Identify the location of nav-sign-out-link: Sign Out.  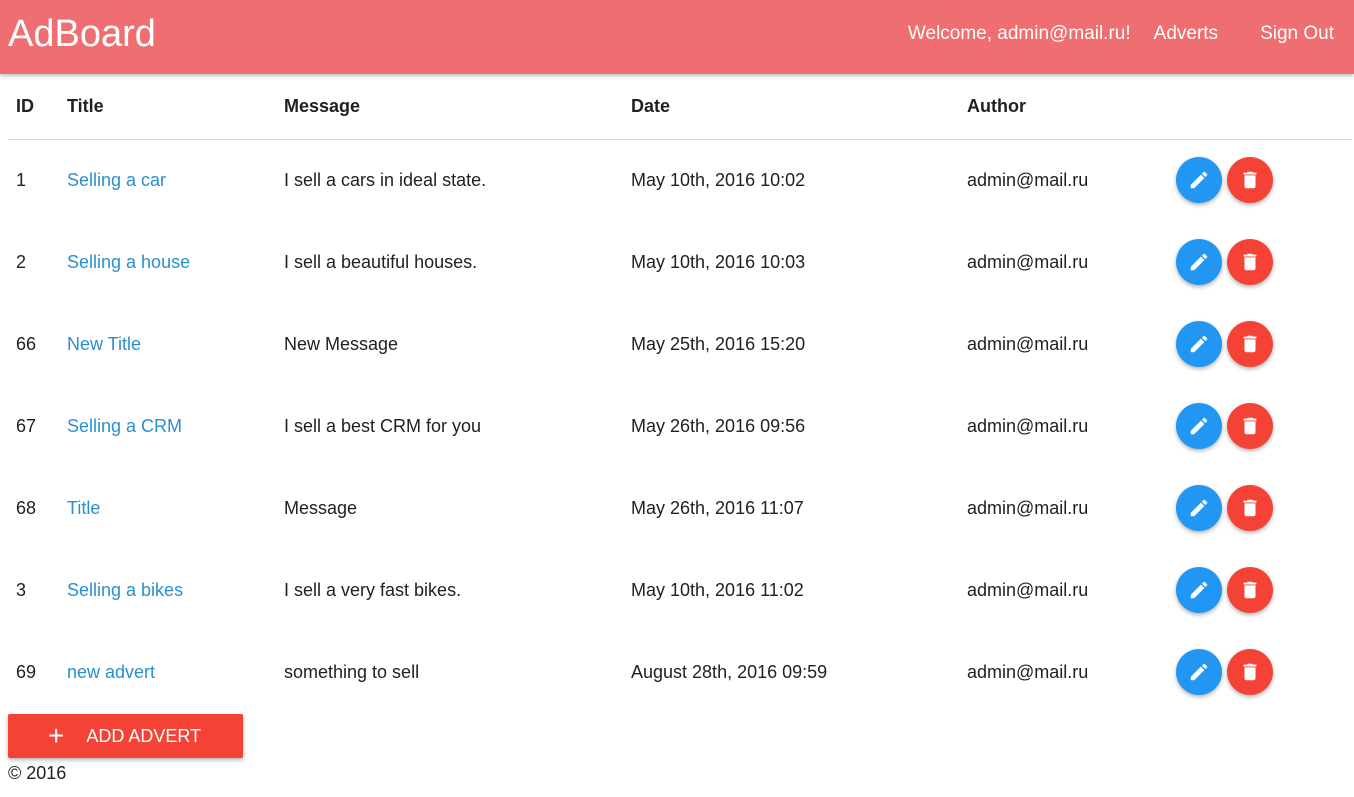
(1297, 34).